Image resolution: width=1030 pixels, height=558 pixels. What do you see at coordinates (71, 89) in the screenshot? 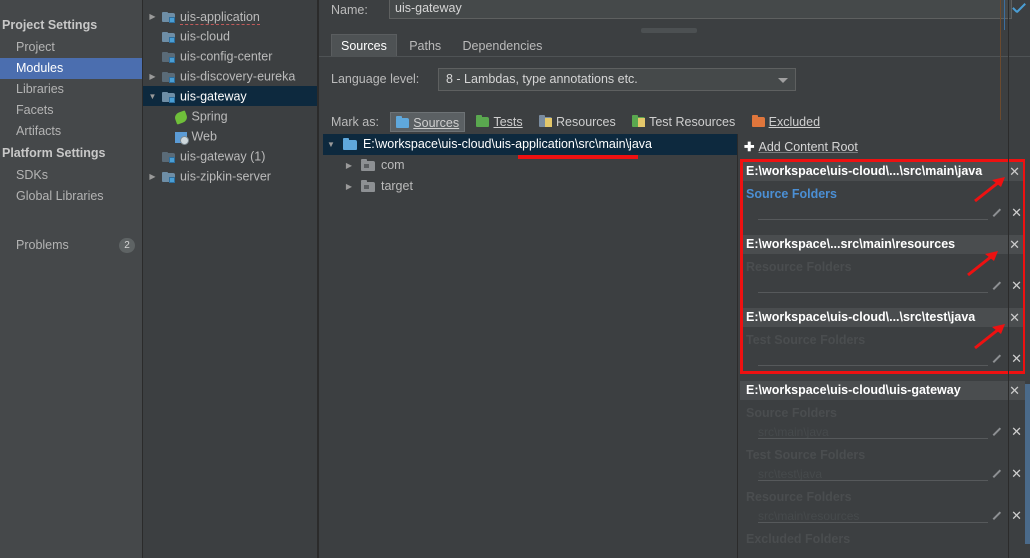
I see `sidebar-item-libraries: Libraries` at bounding box center [71, 89].